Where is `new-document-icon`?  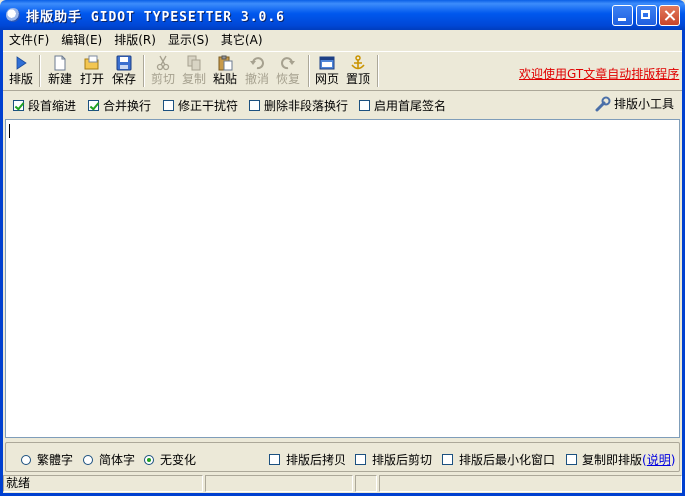 new-document-icon is located at coordinates (60, 63).